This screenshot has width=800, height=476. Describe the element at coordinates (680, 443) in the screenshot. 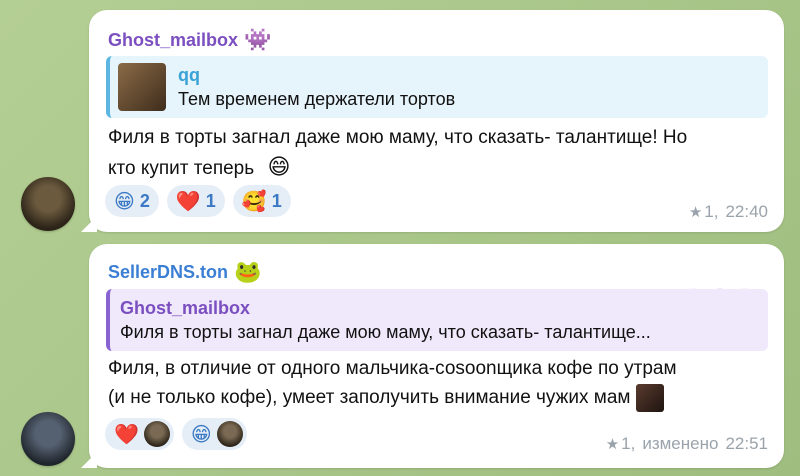

I see `edited-label: изменено` at that location.